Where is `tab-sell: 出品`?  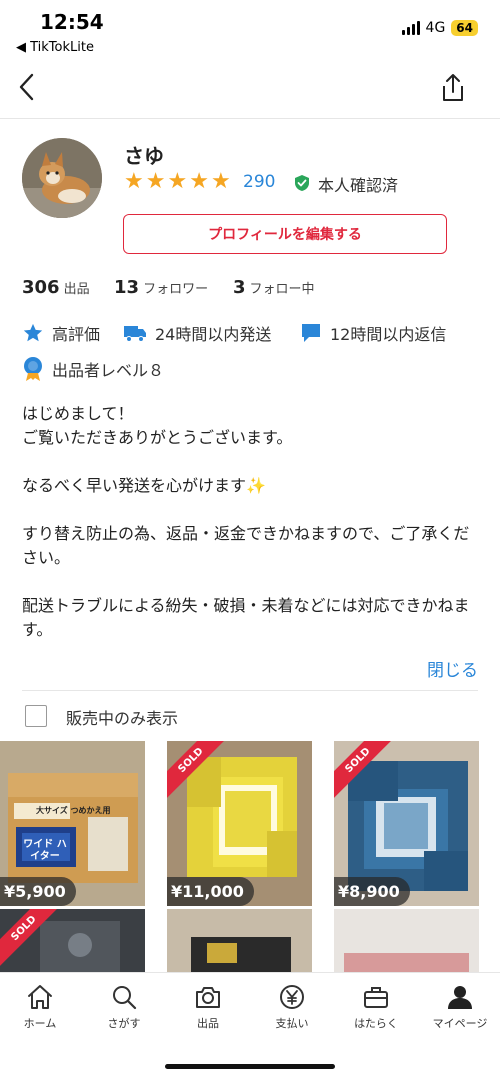 tab-sell: 出品 is located at coordinates (208, 1007).